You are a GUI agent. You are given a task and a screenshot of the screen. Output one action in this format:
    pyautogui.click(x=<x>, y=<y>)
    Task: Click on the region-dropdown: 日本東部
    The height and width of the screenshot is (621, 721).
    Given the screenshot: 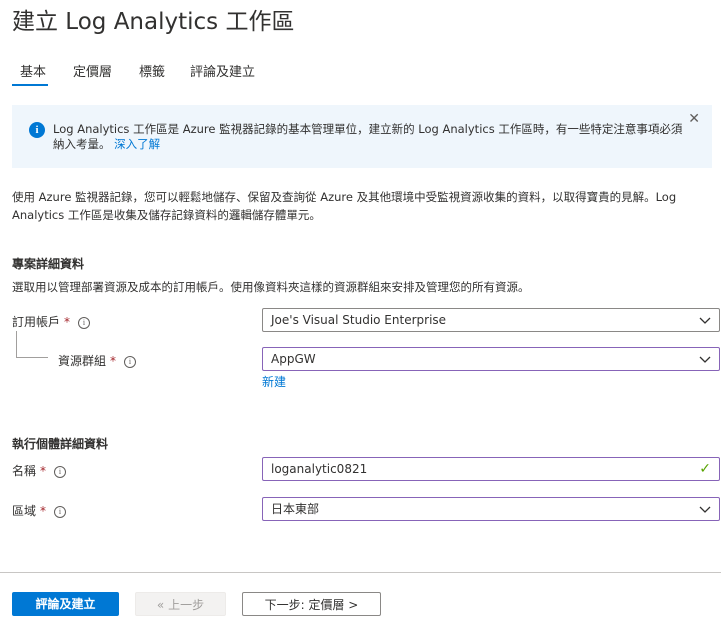 What is the action you would take?
    pyautogui.click(x=491, y=509)
    